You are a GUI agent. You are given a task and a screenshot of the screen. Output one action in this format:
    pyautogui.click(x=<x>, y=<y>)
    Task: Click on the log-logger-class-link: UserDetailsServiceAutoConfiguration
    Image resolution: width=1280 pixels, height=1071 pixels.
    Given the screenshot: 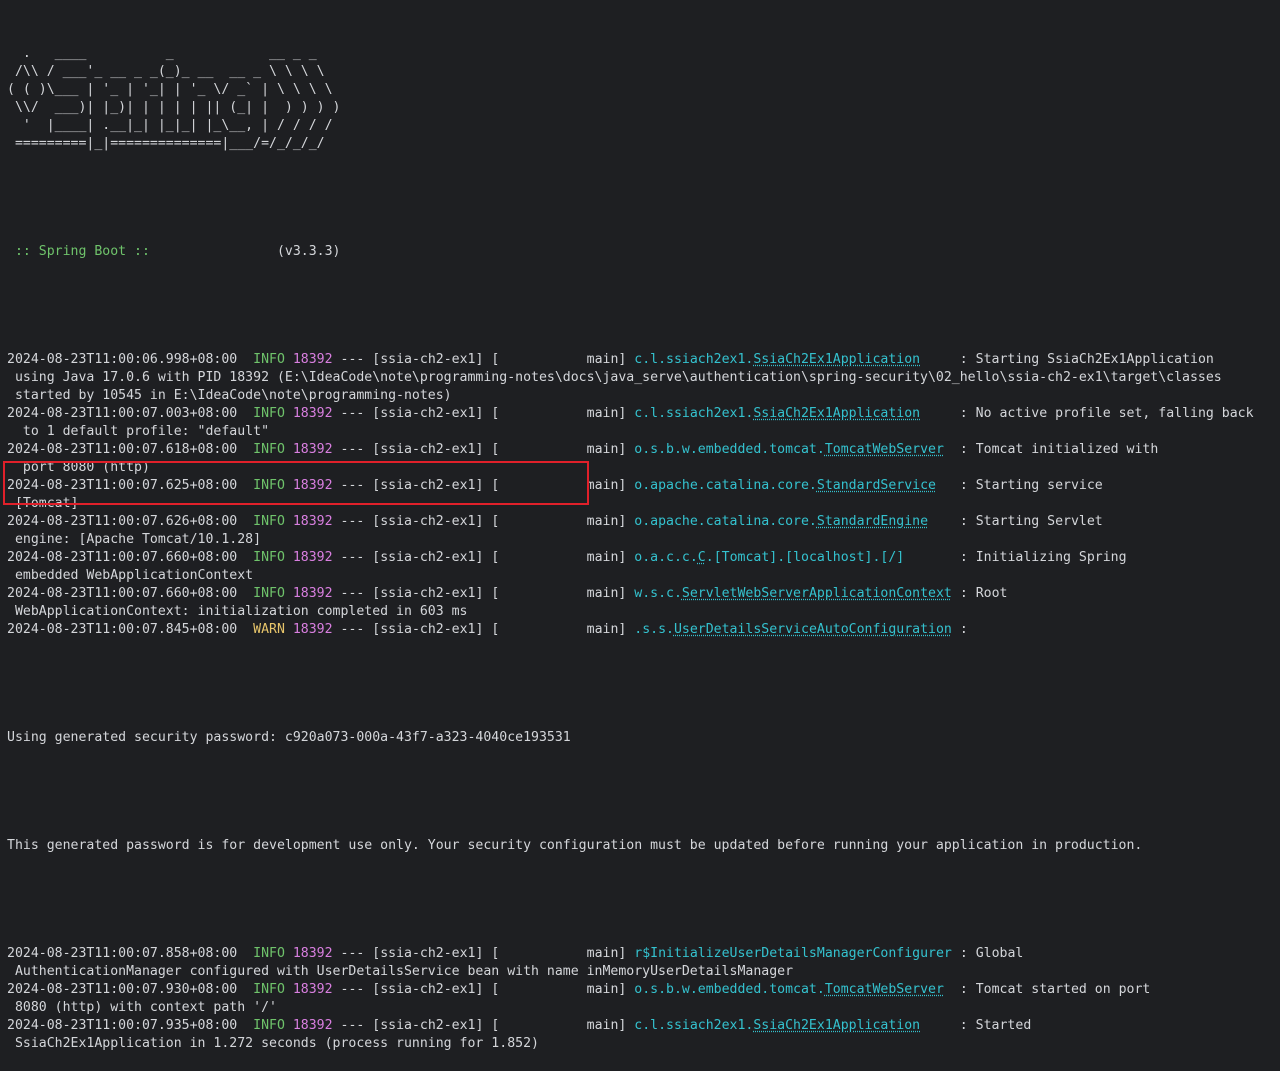 What is the action you would take?
    pyautogui.click(x=813, y=629)
    